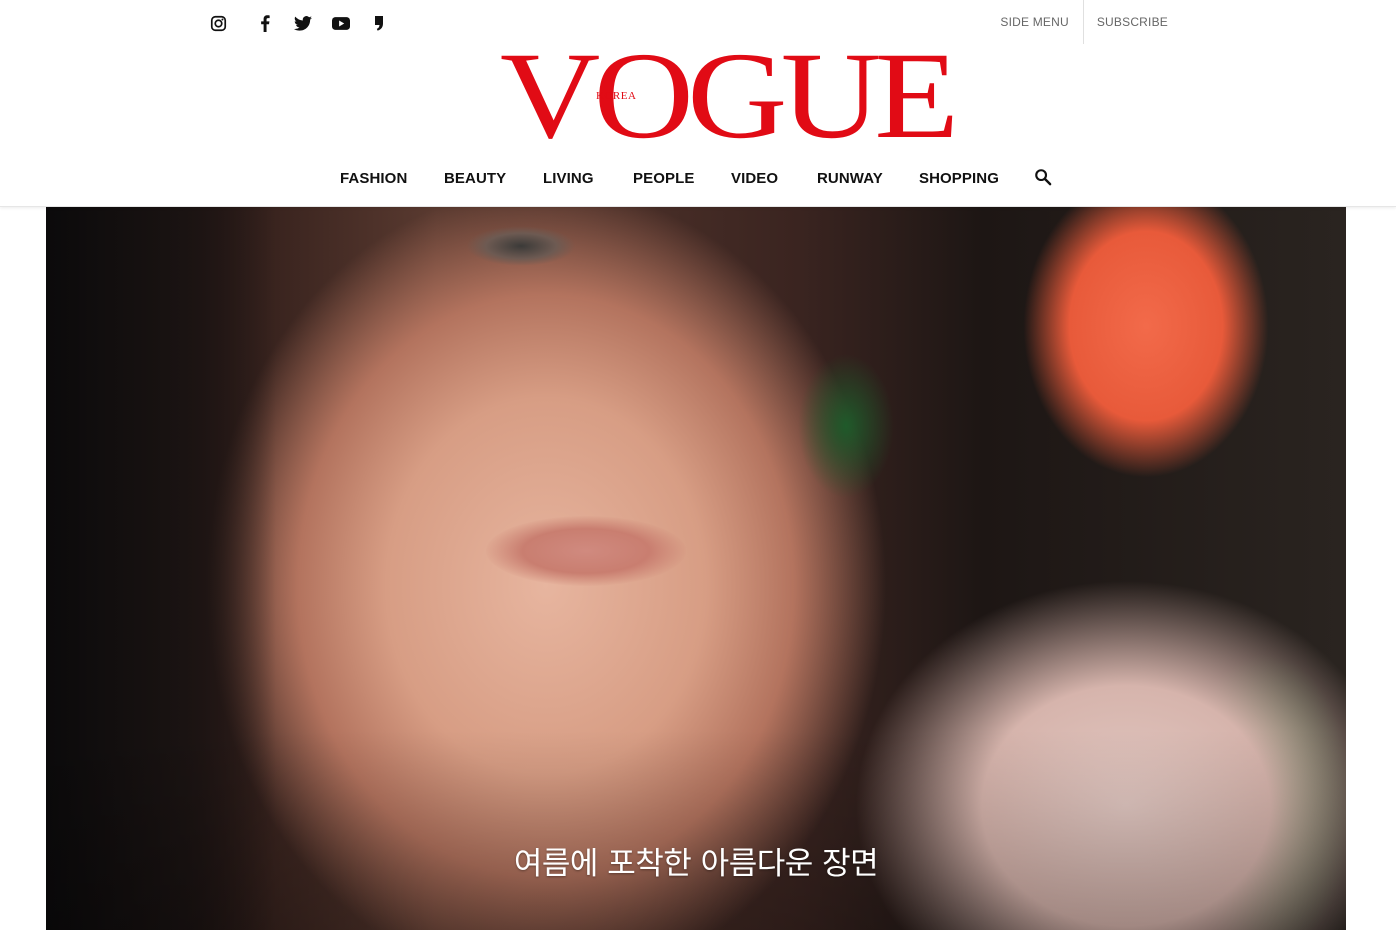 This screenshot has width=1396, height=932. What do you see at coordinates (754, 179) in the screenshot?
I see `nav-item-video: VIDEO` at bounding box center [754, 179].